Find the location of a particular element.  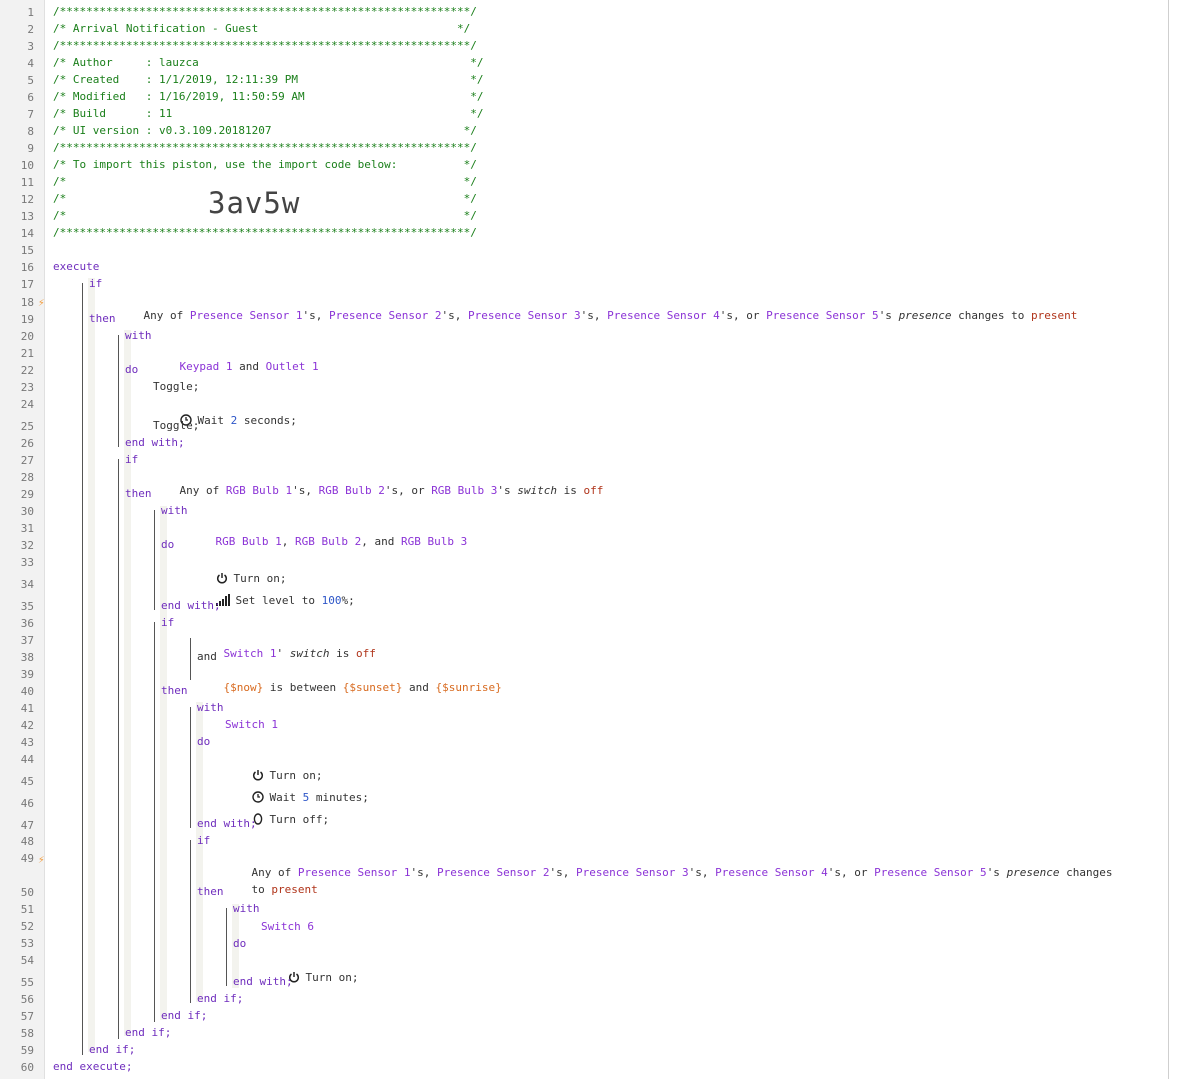

line-number: 38 is located at coordinates (27, 657).